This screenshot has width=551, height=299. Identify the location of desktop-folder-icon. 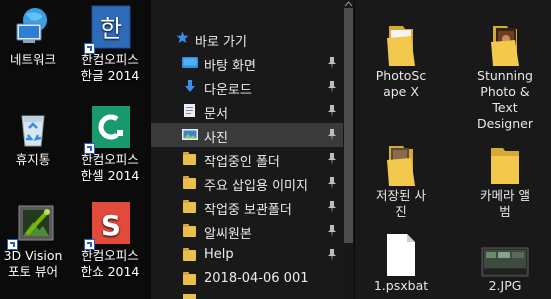
(190, 62).